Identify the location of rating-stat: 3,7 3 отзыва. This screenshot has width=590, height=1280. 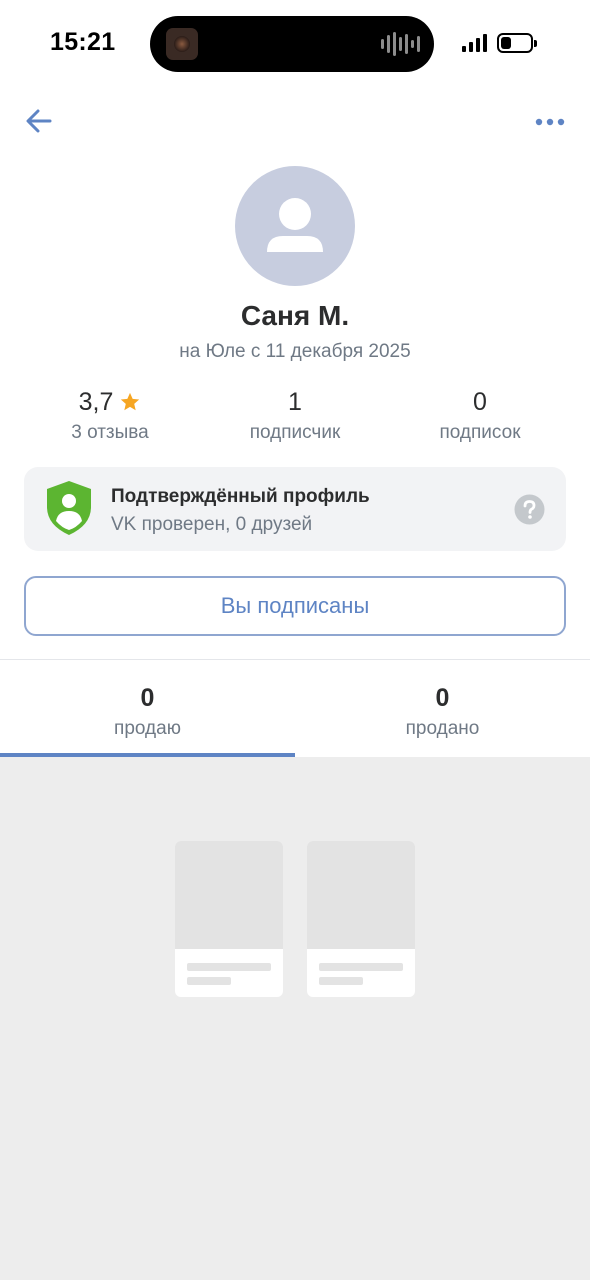
(110, 415).